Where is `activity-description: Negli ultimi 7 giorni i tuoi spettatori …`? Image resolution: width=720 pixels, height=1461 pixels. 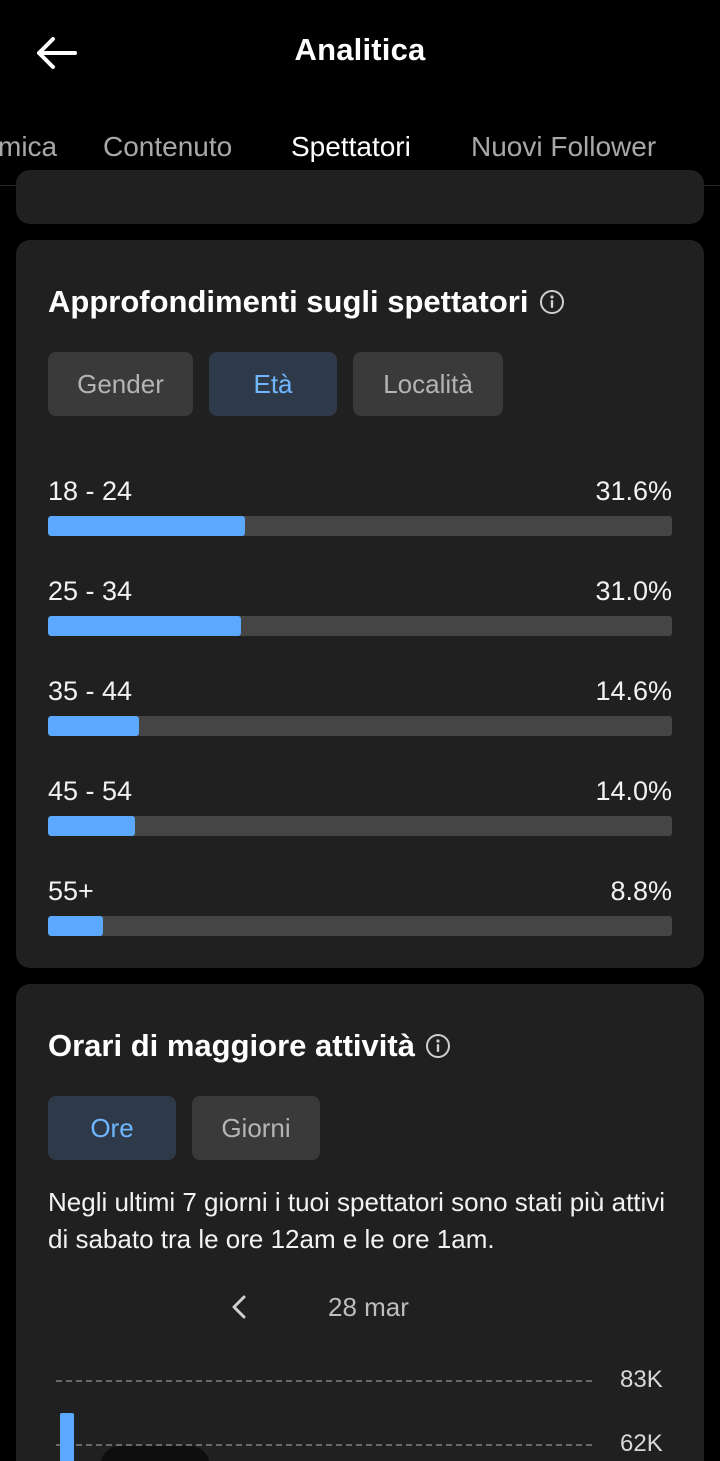 activity-description: Negli ultimi 7 giorni i tuoi spettatori … is located at coordinates (357, 1220).